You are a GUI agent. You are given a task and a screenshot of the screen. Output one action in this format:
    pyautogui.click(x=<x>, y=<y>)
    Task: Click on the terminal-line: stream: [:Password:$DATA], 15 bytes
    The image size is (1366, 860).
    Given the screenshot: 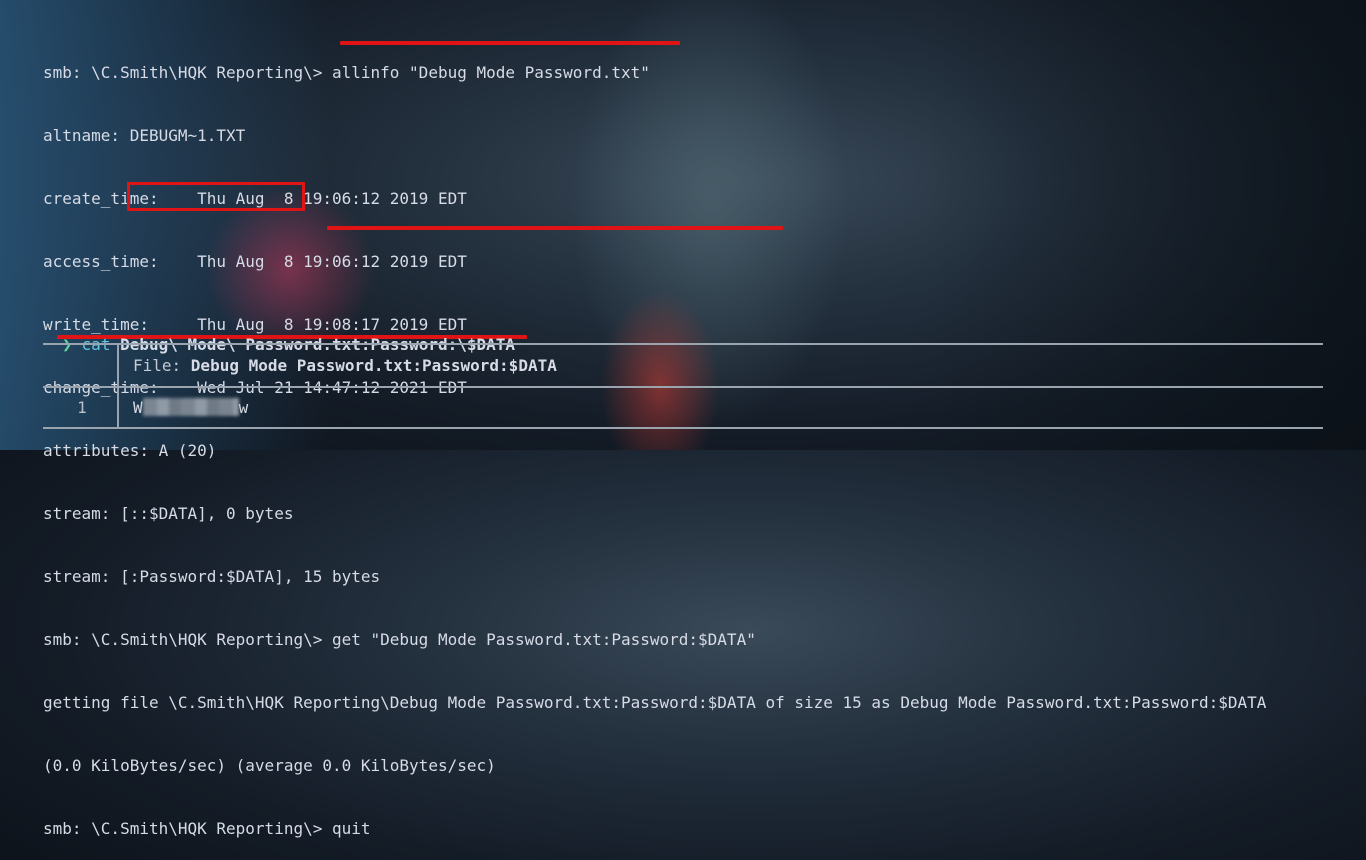 What is the action you would take?
    pyautogui.click(x=212, y=576)
    